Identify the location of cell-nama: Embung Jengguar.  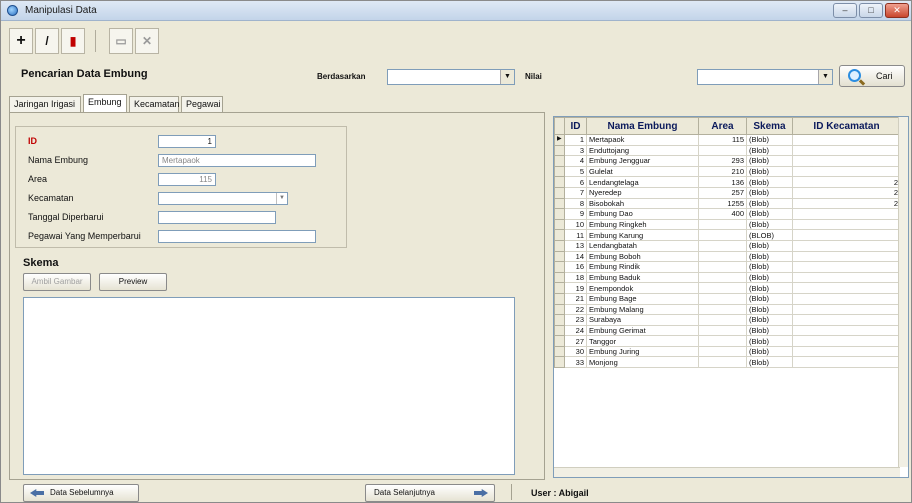
(642, 161).